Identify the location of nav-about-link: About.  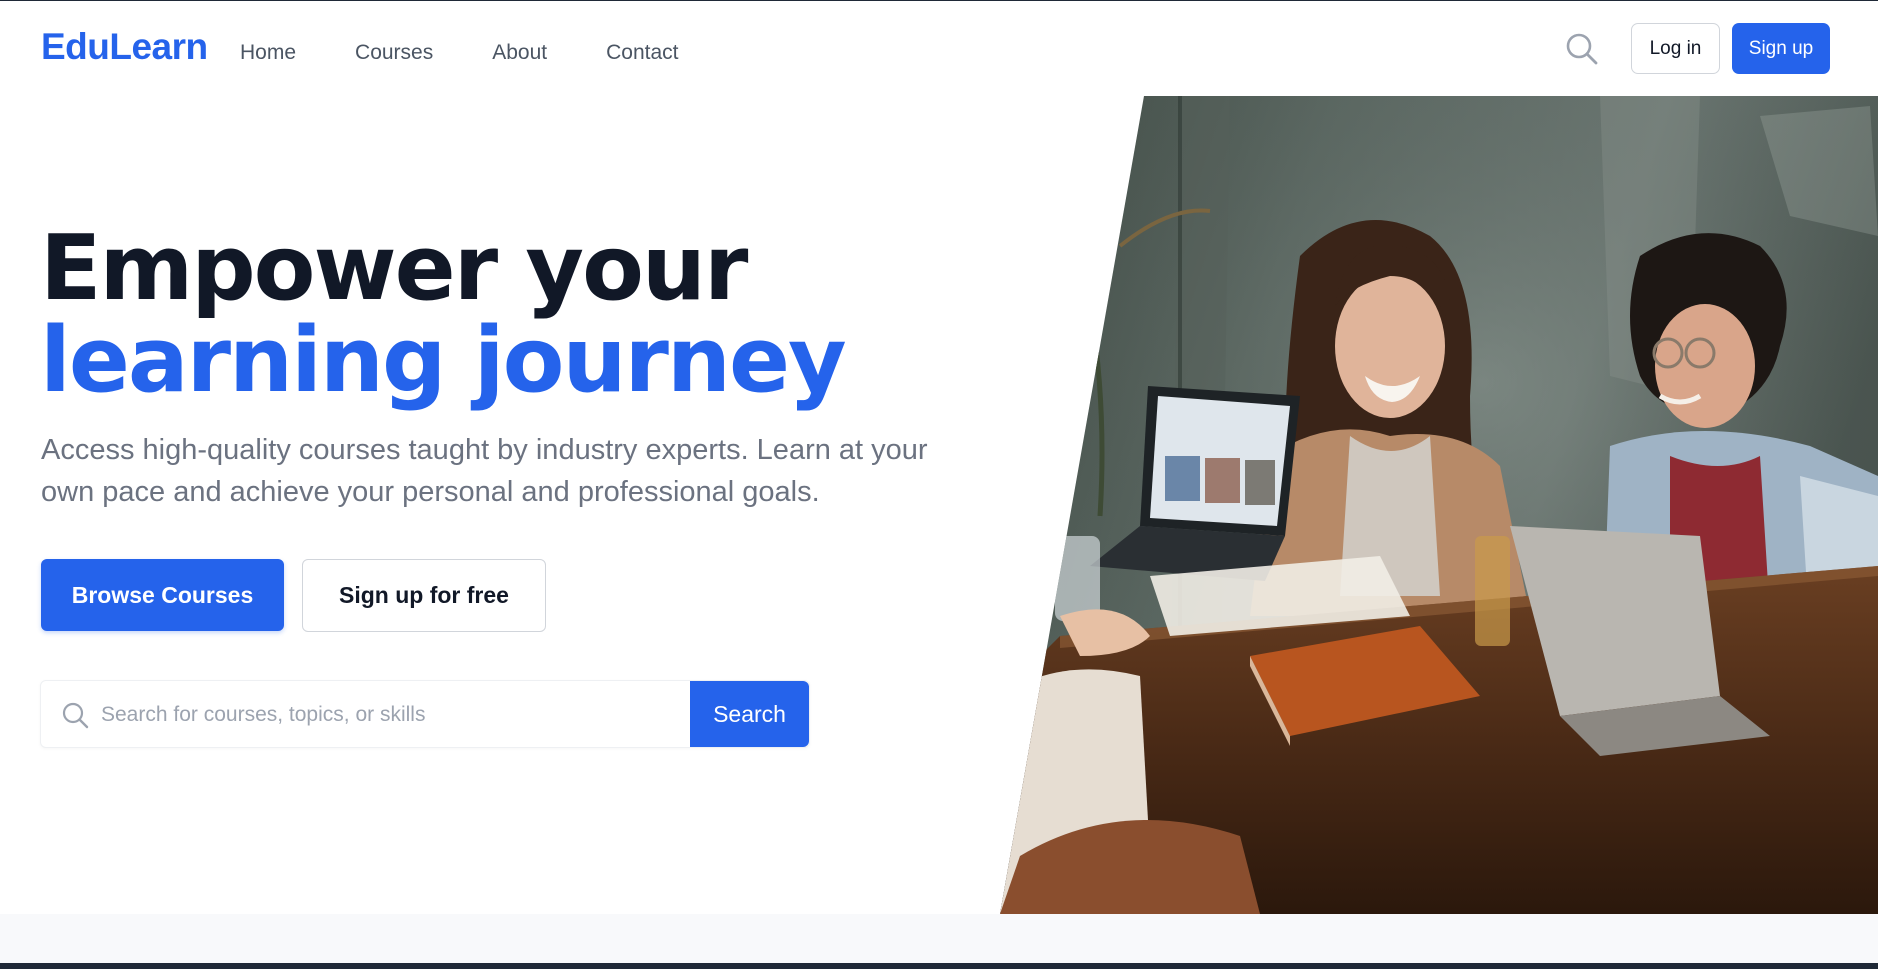
(519, 53).